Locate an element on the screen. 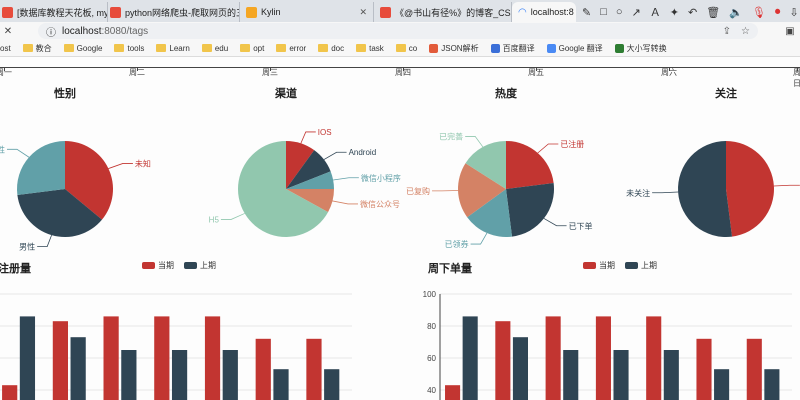  y-tick-label: 60 is located at coordinates (431, 358).